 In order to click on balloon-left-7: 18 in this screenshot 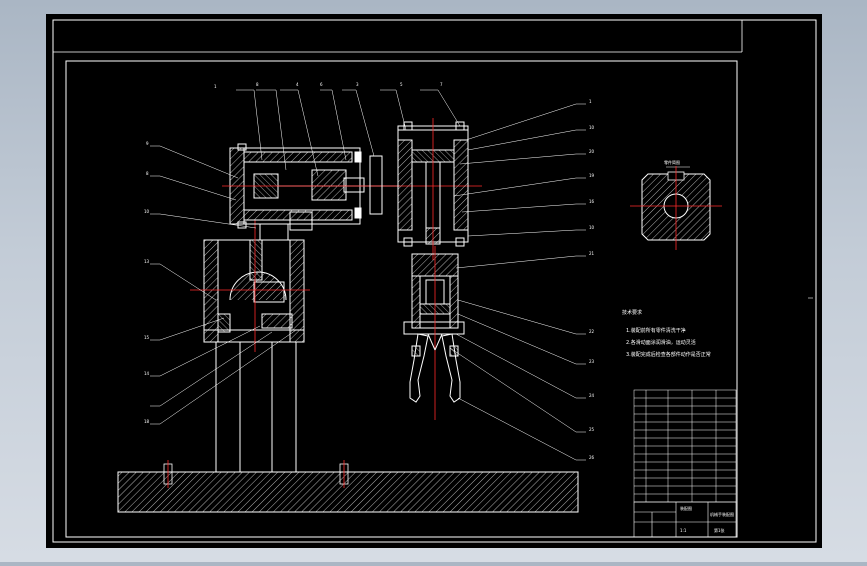, I will do `click(147, 421)`.